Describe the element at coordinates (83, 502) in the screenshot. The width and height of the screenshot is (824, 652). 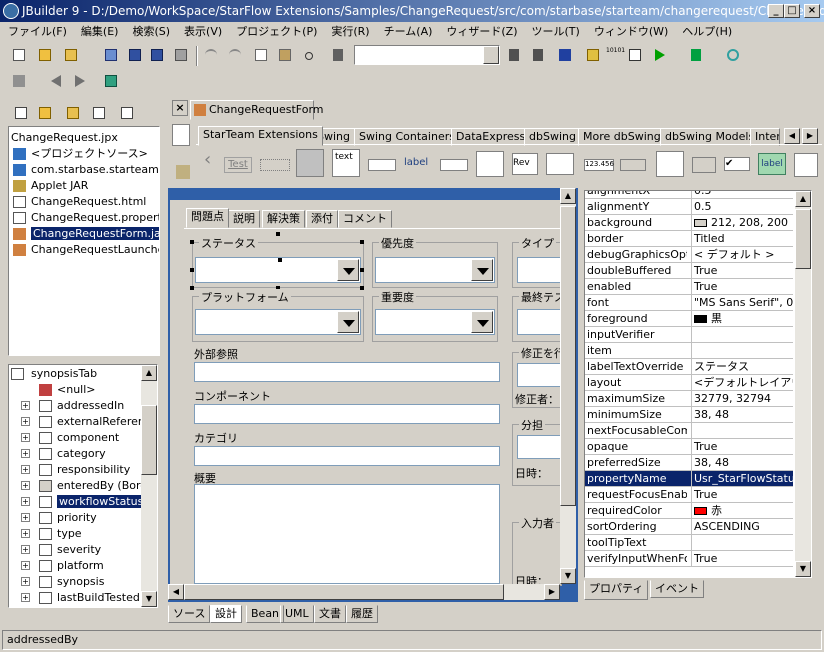
I see `tree-node: + workflowStatus` at that location.